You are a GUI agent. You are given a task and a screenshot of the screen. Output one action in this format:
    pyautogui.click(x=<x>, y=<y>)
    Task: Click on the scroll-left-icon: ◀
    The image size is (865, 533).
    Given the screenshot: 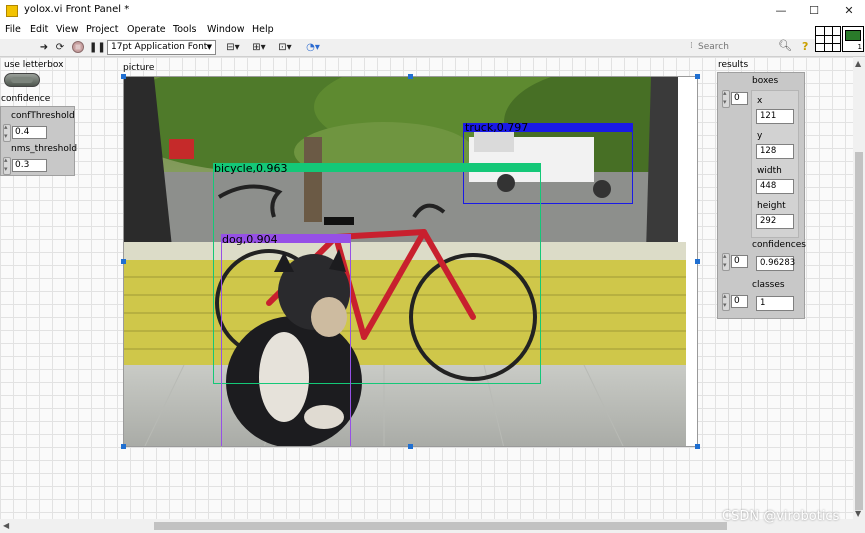 What is the action you would take?
    pyautogui.click(x=6, y=525)
    